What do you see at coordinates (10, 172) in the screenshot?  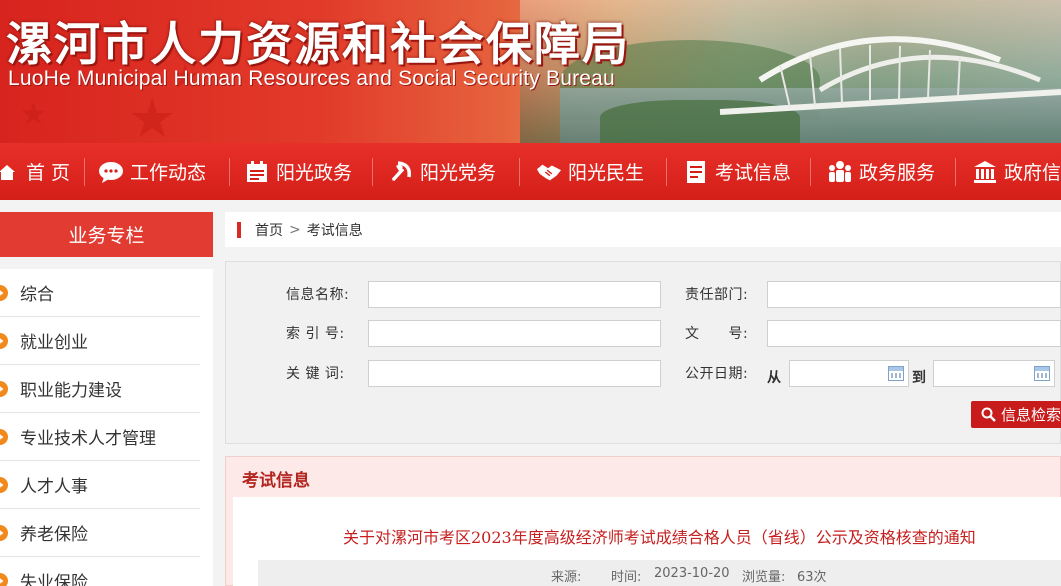 I see `home-icon` at bounding box center [10, 172].